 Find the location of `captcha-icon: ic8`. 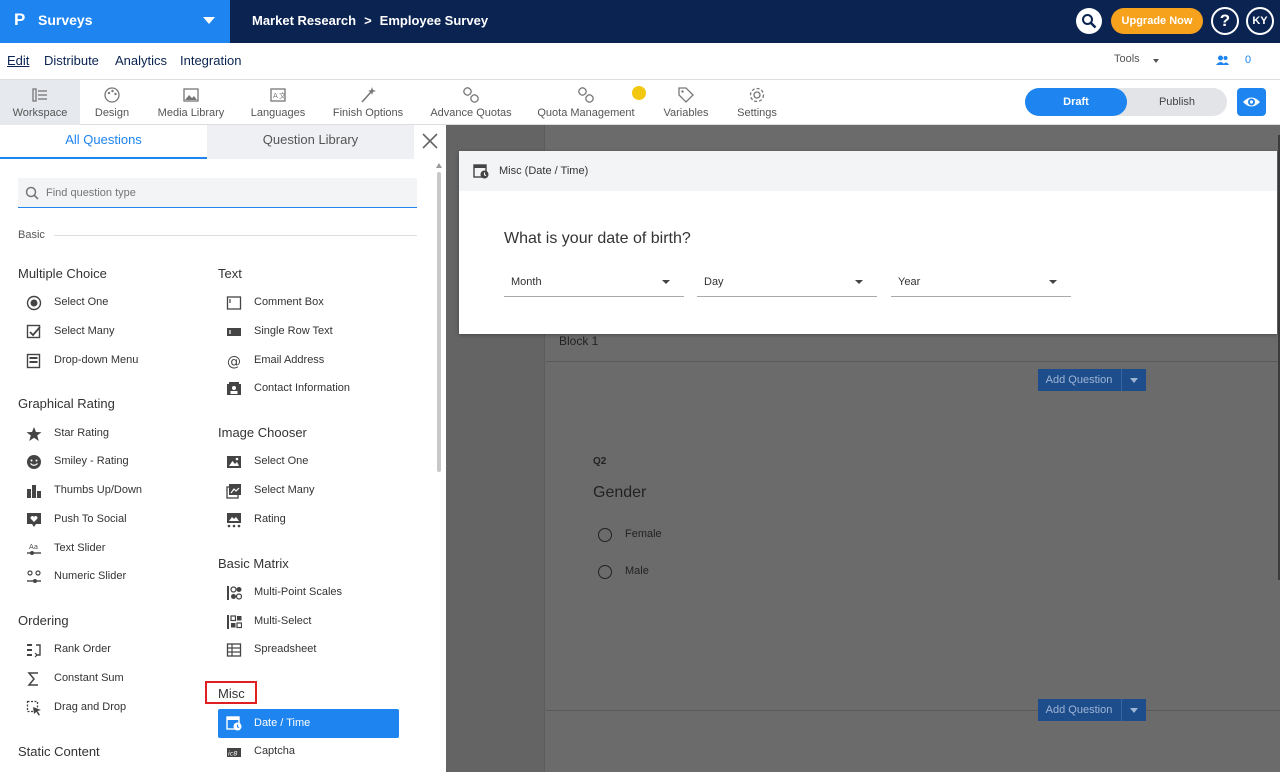

captcha-icon: ic8 is located at coordinates (234, 753).